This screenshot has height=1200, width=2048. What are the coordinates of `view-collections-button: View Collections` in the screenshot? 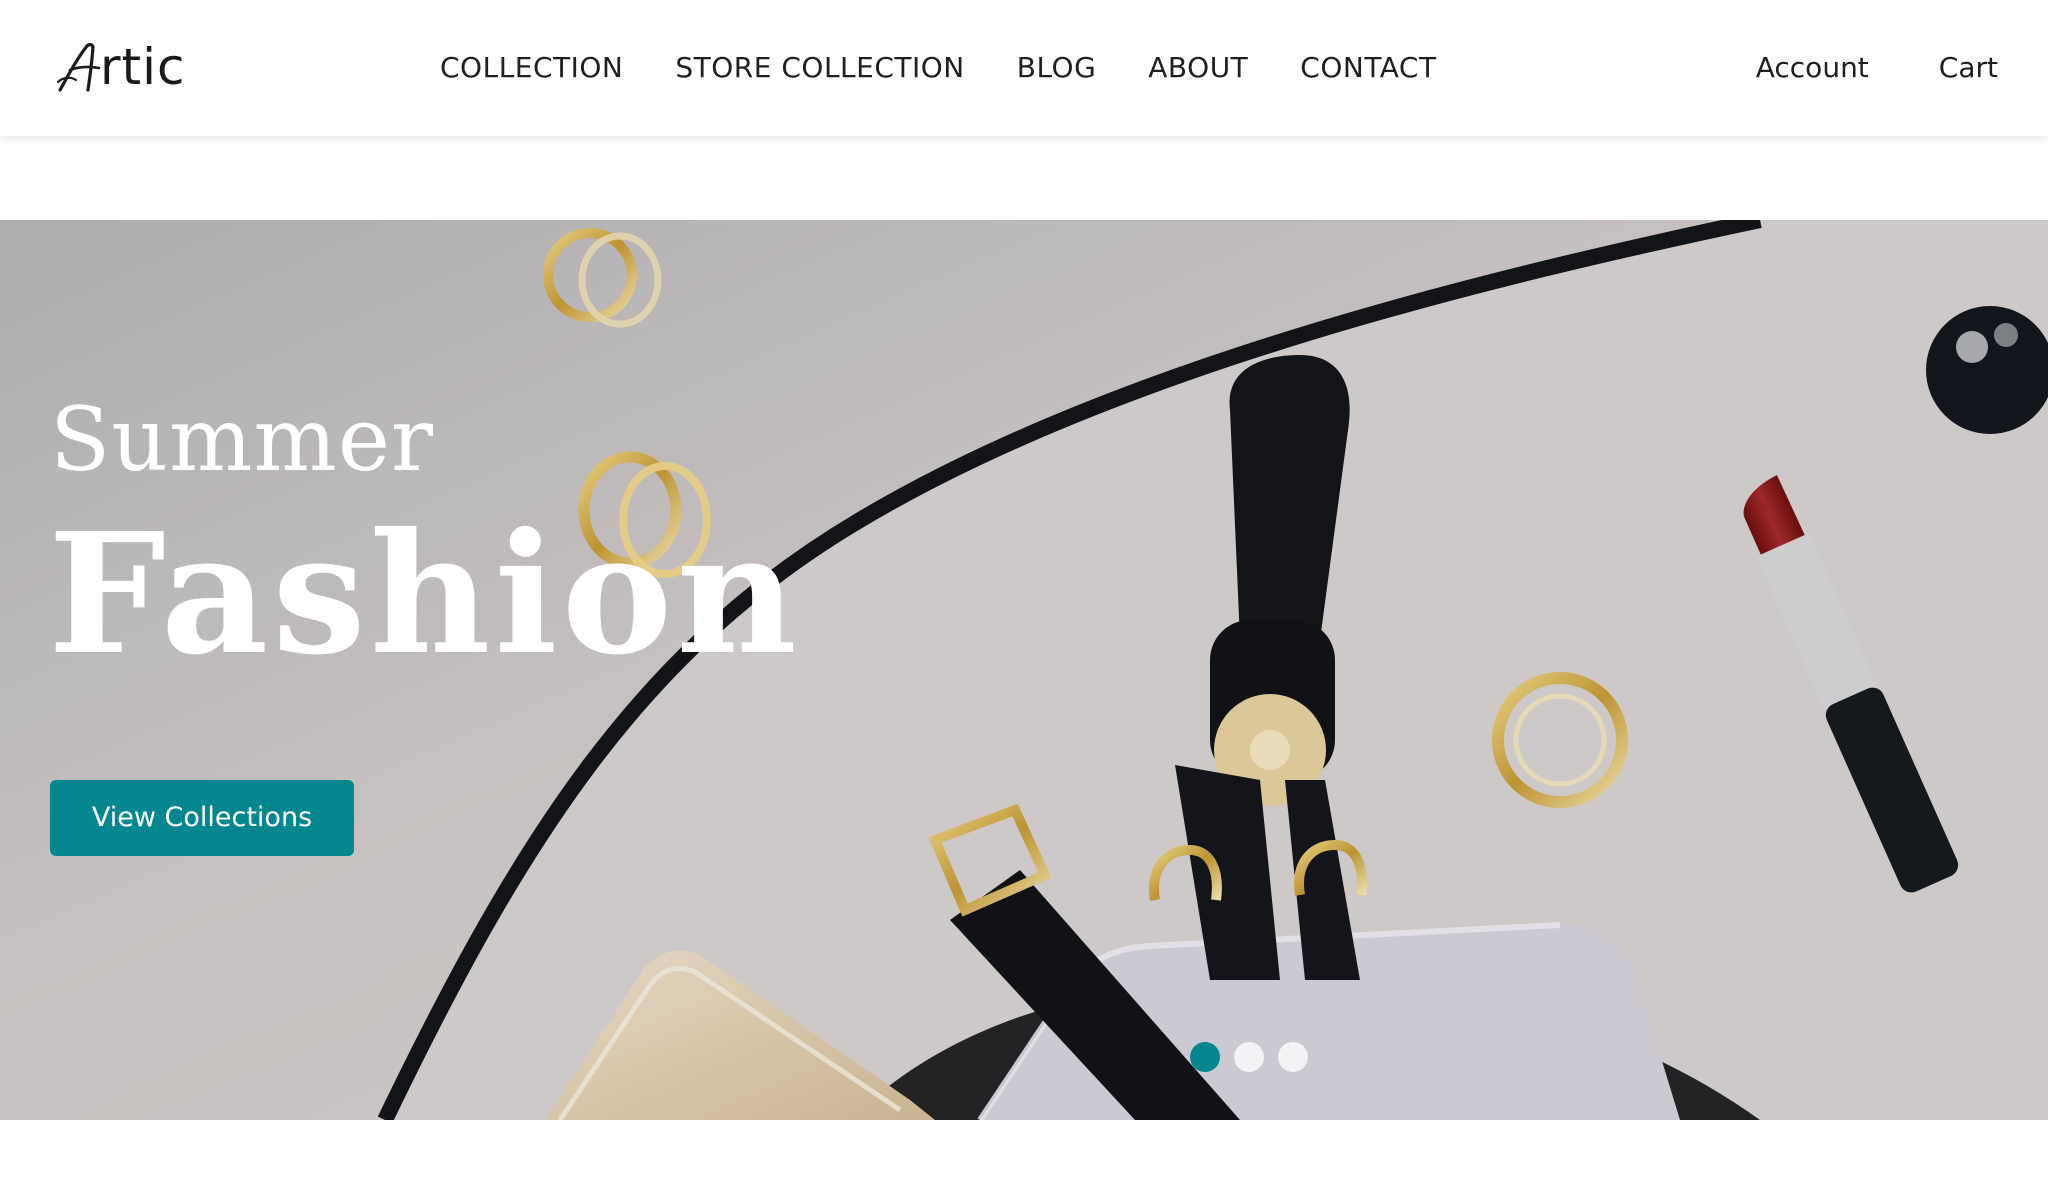 It's located at (202, 818).